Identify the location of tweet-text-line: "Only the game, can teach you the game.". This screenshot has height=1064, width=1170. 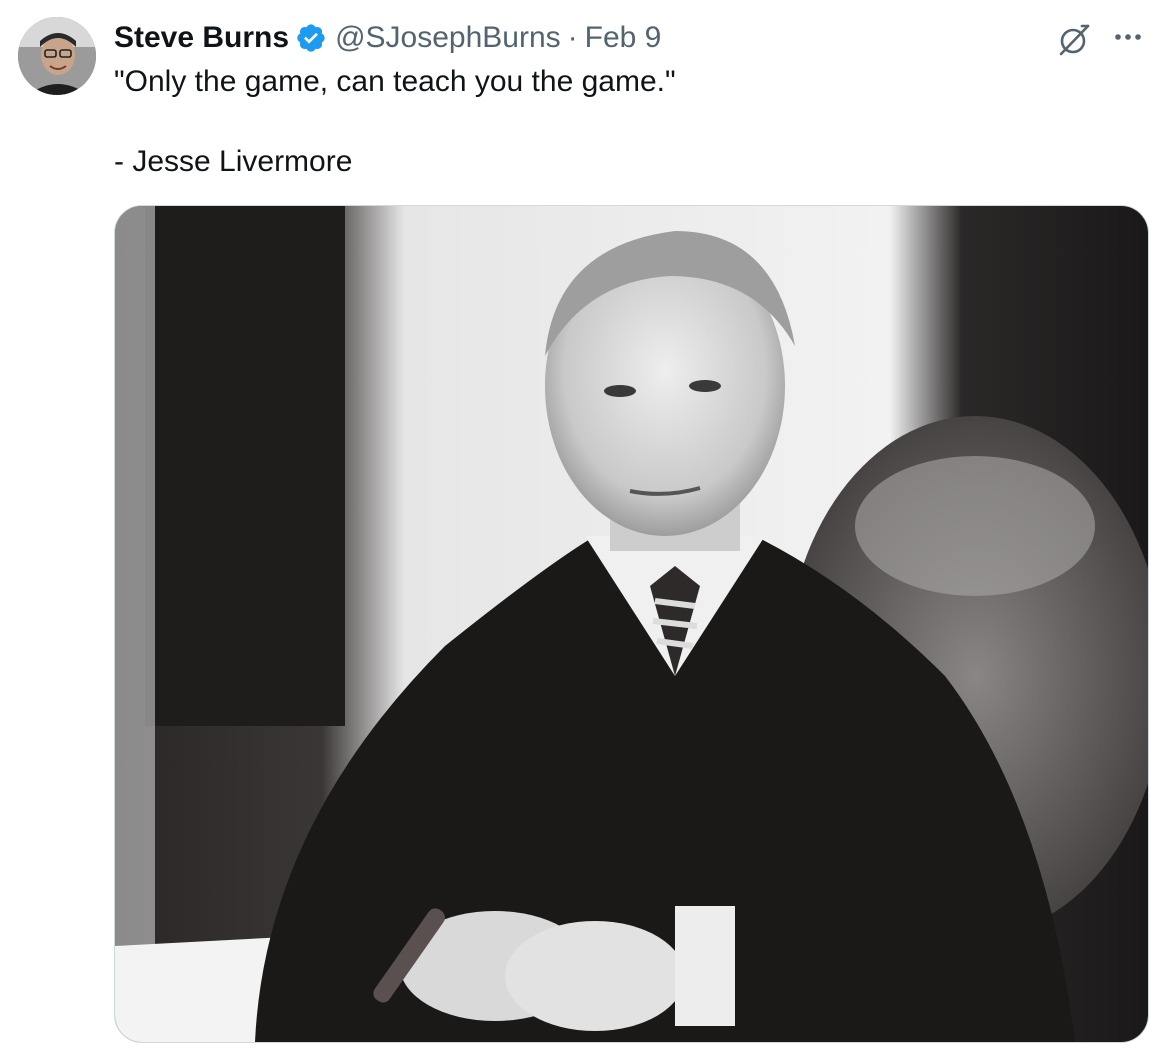
(395, 81).